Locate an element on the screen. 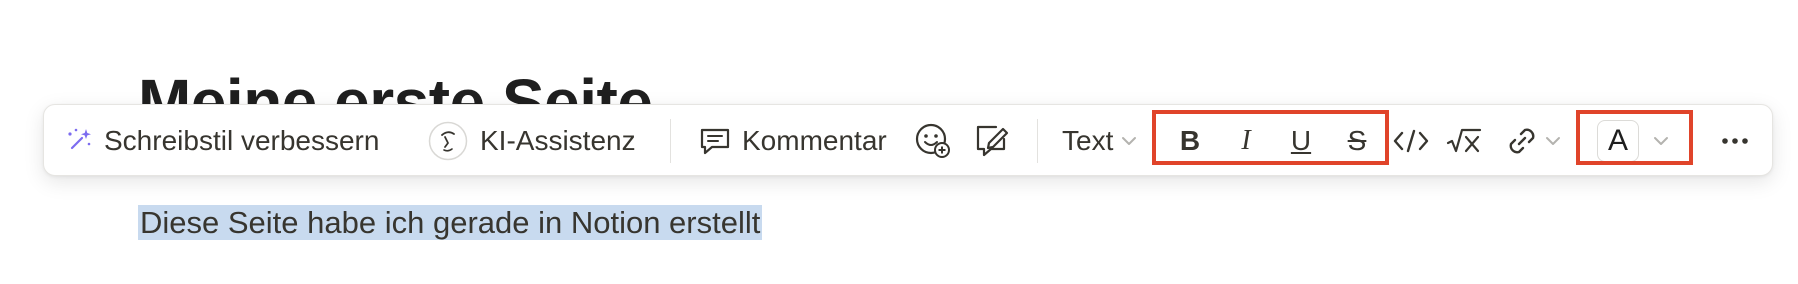 The width and height of the screenshot is (1798, 284). emoji-button is located at coordinates (933, 141).